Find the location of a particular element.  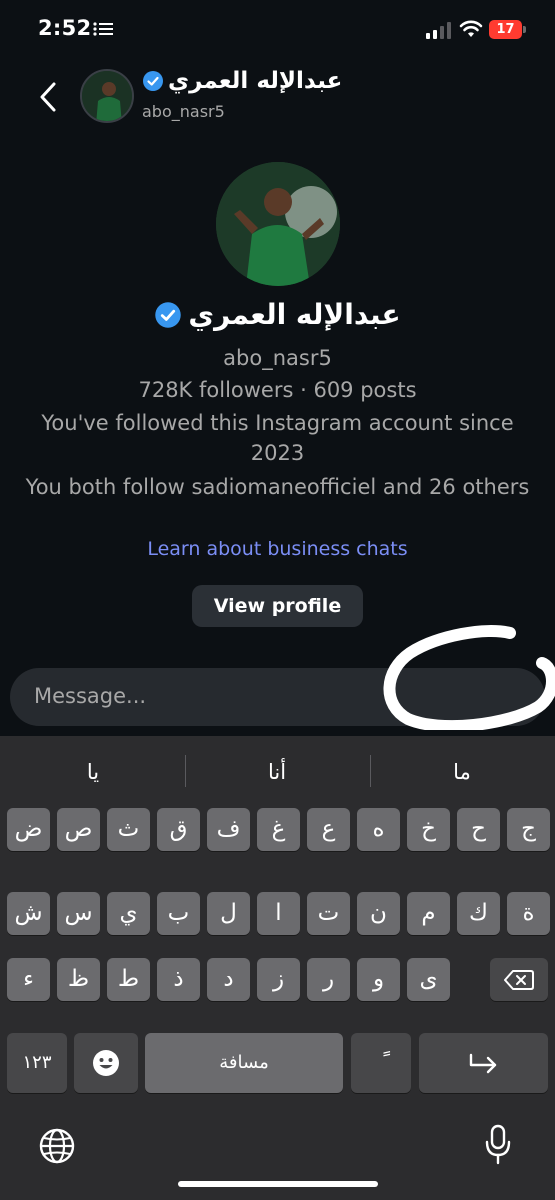

learn-business-chats-link: Learn about business chats is located at coordinates (277, 549).